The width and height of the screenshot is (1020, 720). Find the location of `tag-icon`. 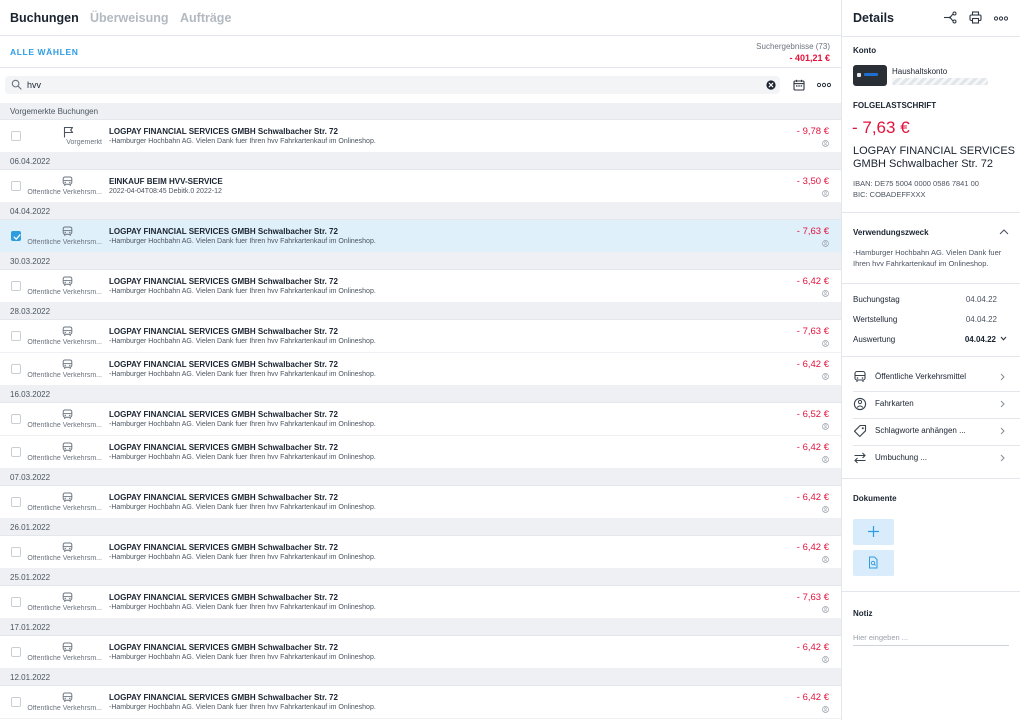

tag-icon is located at coordinates (860, 431).